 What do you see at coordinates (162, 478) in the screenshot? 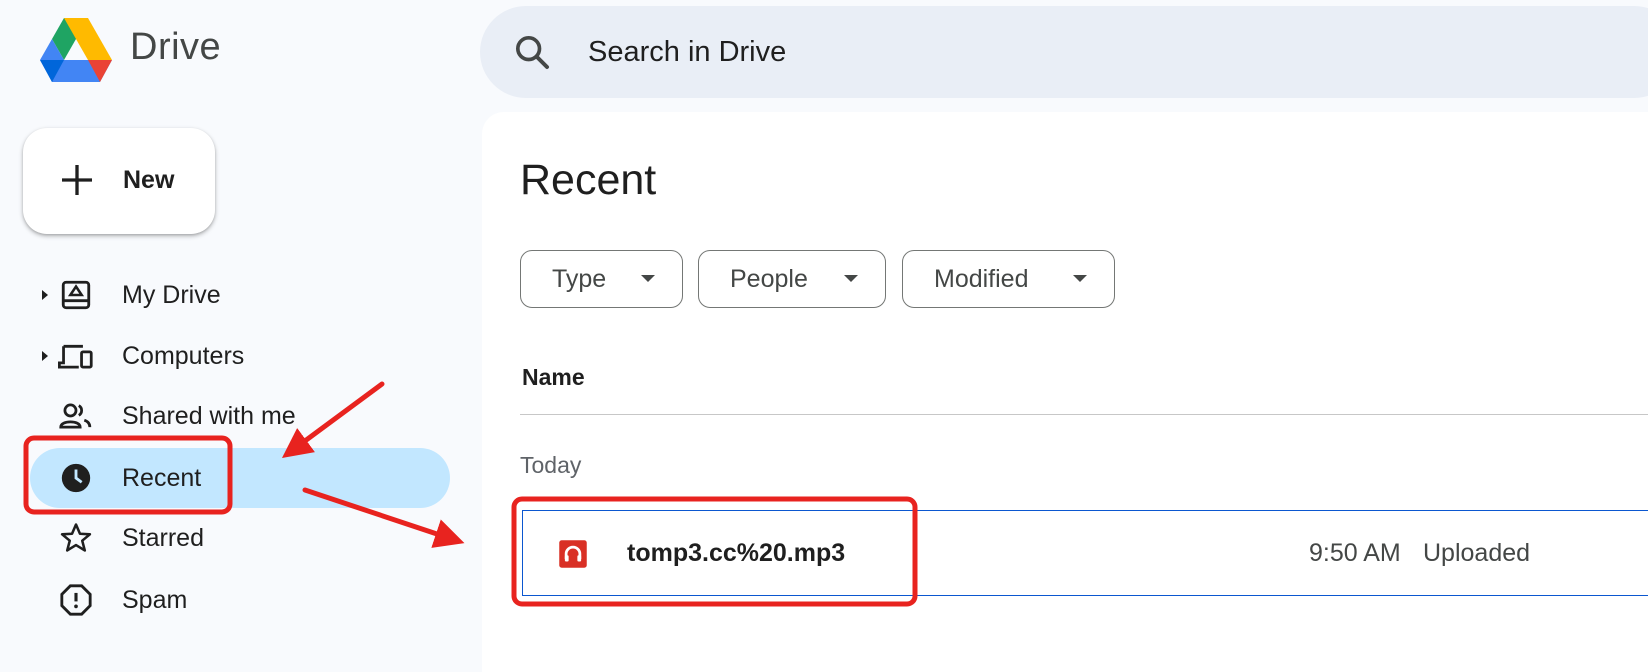
I see `sidebar-item-label: Recent` at bounding box center [162, 478].